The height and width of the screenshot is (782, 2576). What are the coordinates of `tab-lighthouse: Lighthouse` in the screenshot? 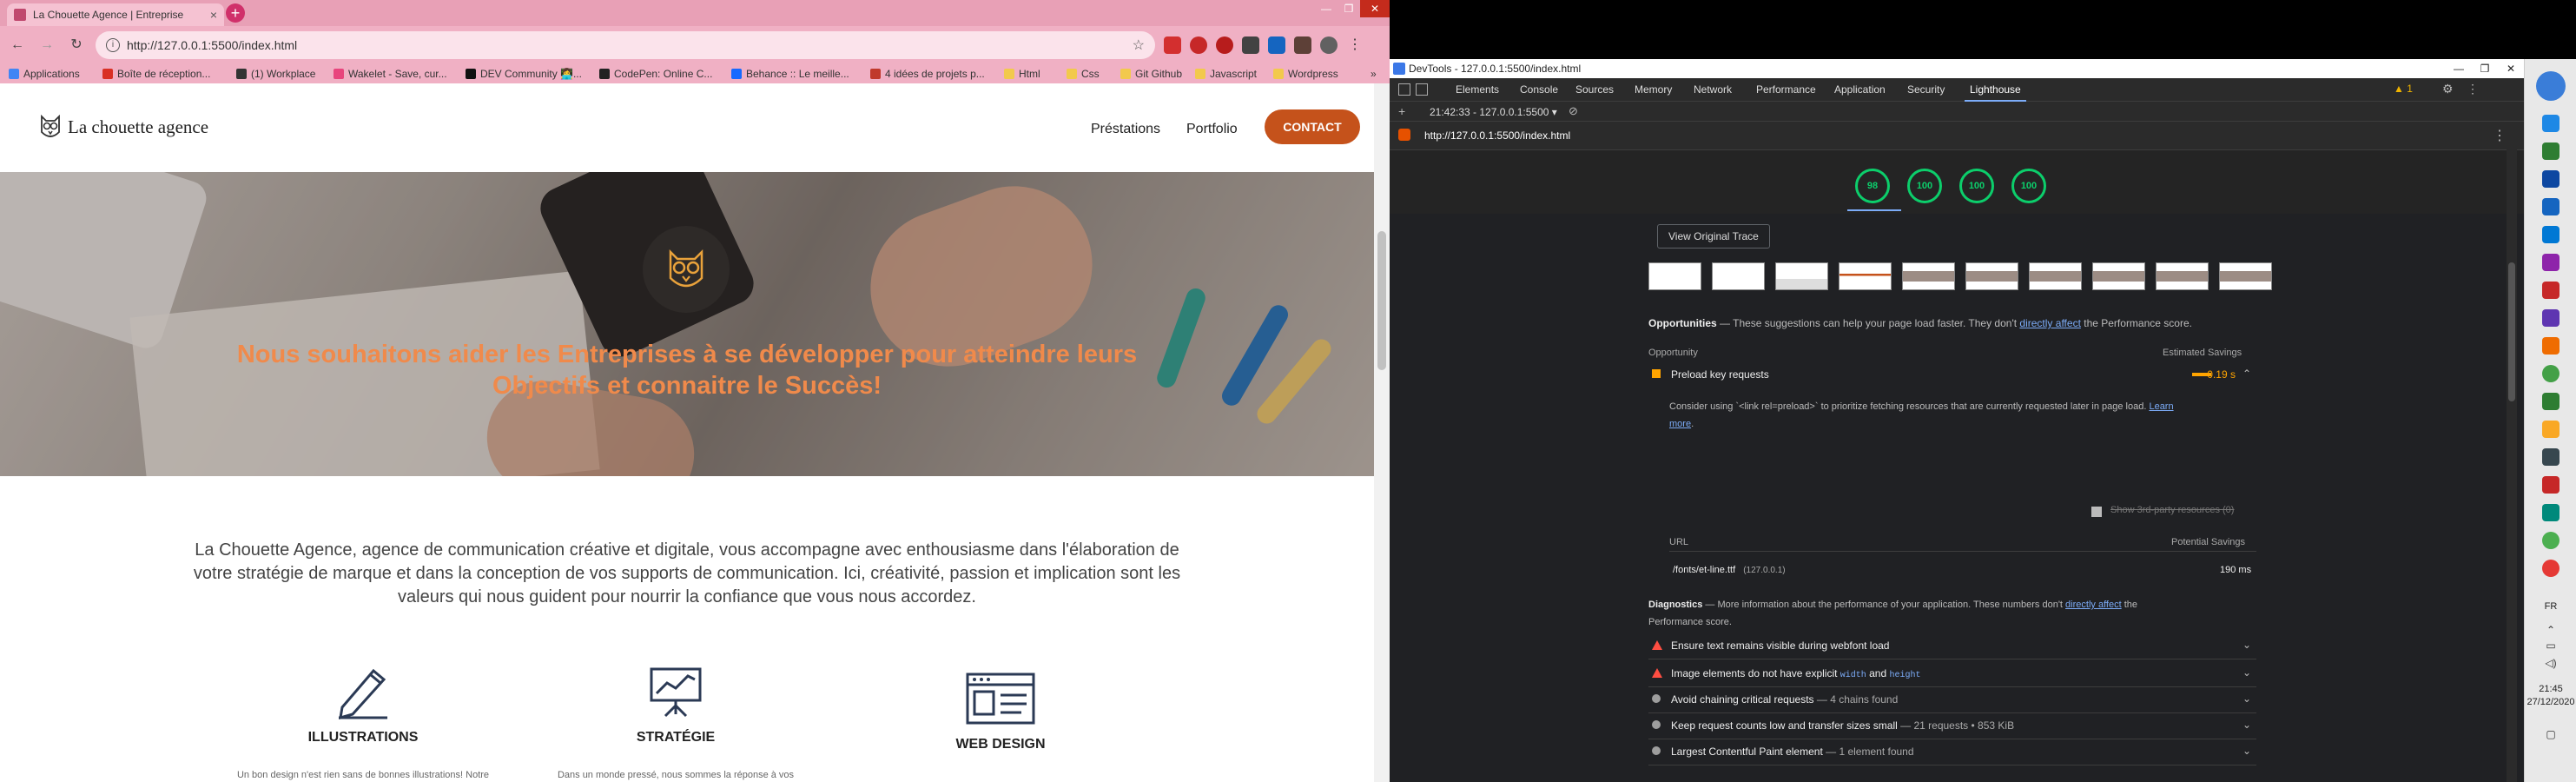 It's located at (1995, 92).